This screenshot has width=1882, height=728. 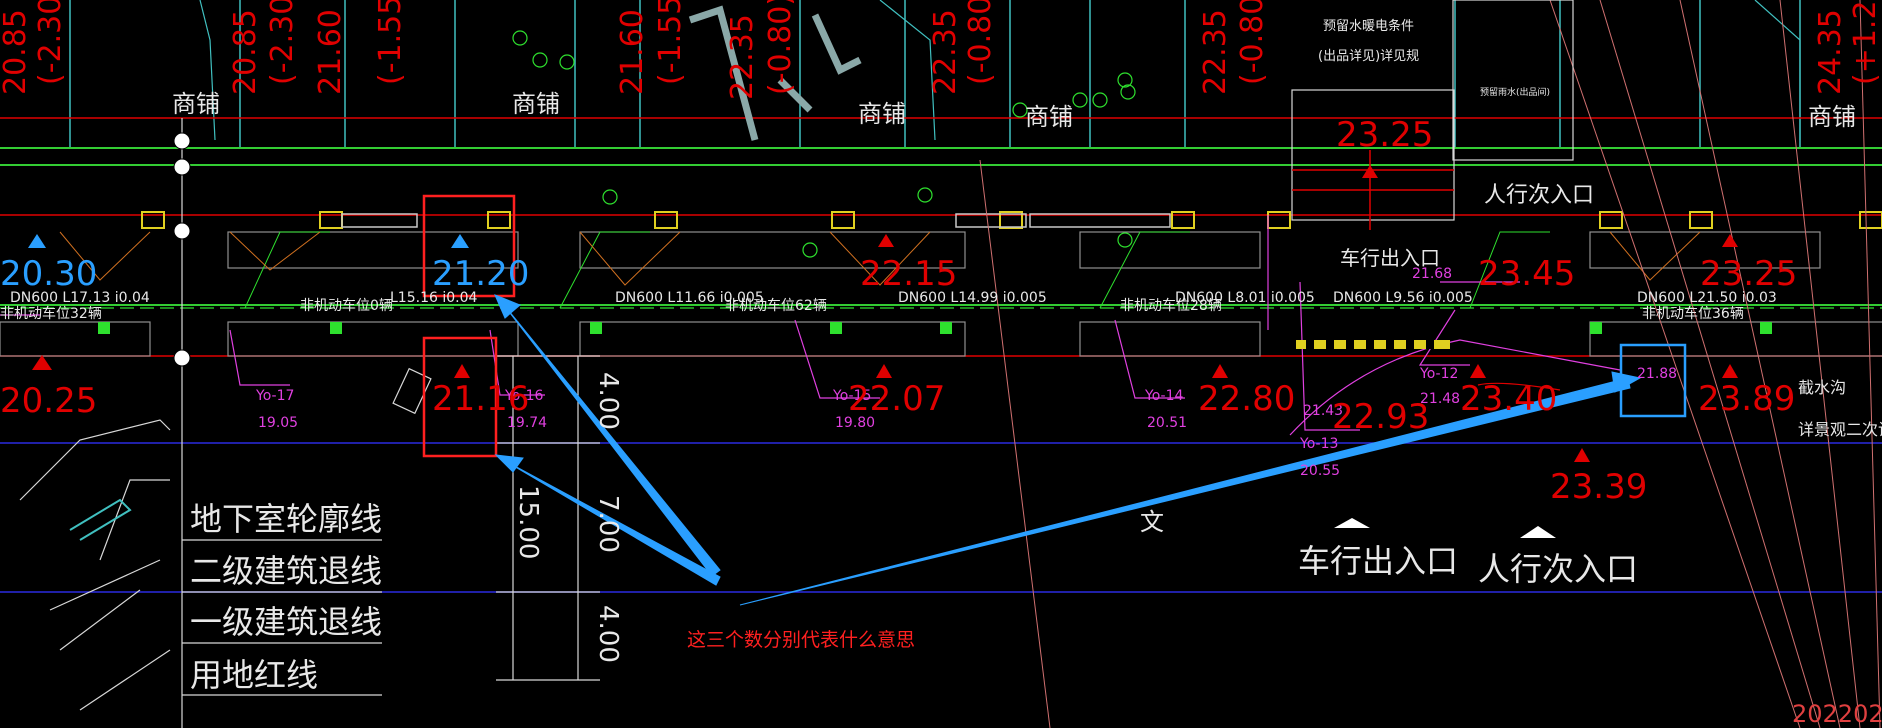 I want to click on elev-rot-6: (-1.55), so click(x=390, y=42).